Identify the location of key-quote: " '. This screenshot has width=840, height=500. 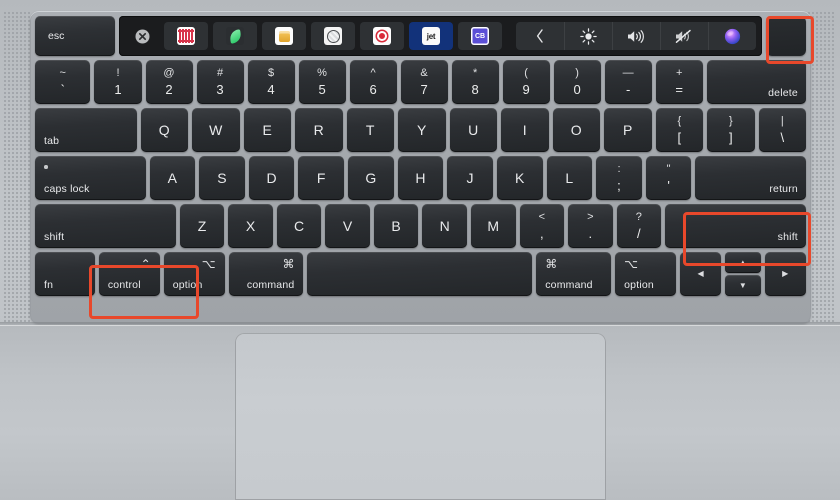
(668, 178).